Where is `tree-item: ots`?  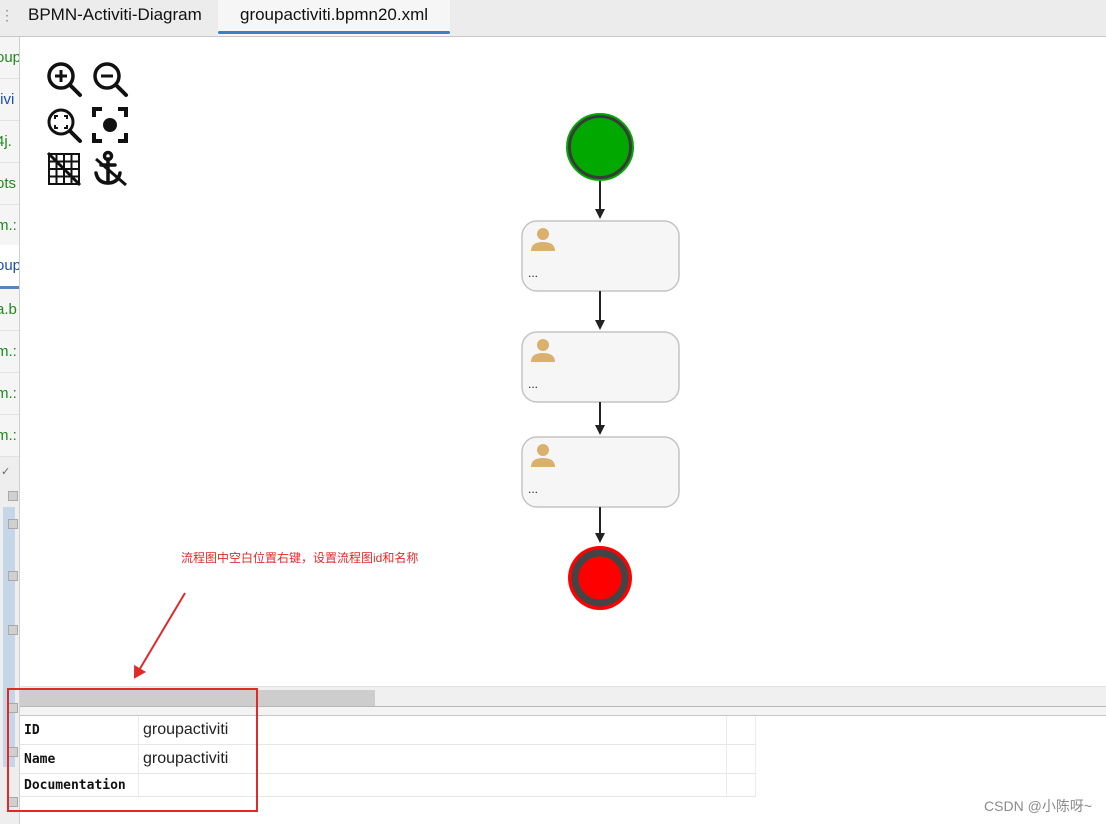
tree-item: ots is located at coordinates (9, 184).